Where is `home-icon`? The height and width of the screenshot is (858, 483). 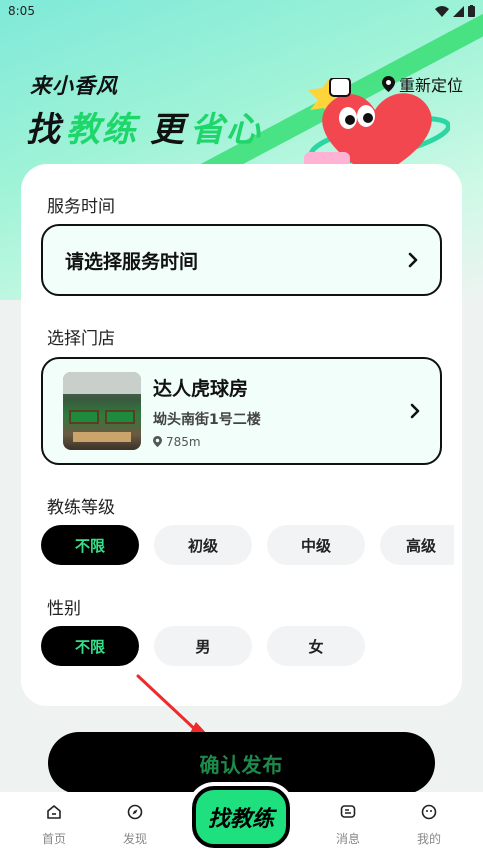 home-icon is located at coordinates (54, 812).